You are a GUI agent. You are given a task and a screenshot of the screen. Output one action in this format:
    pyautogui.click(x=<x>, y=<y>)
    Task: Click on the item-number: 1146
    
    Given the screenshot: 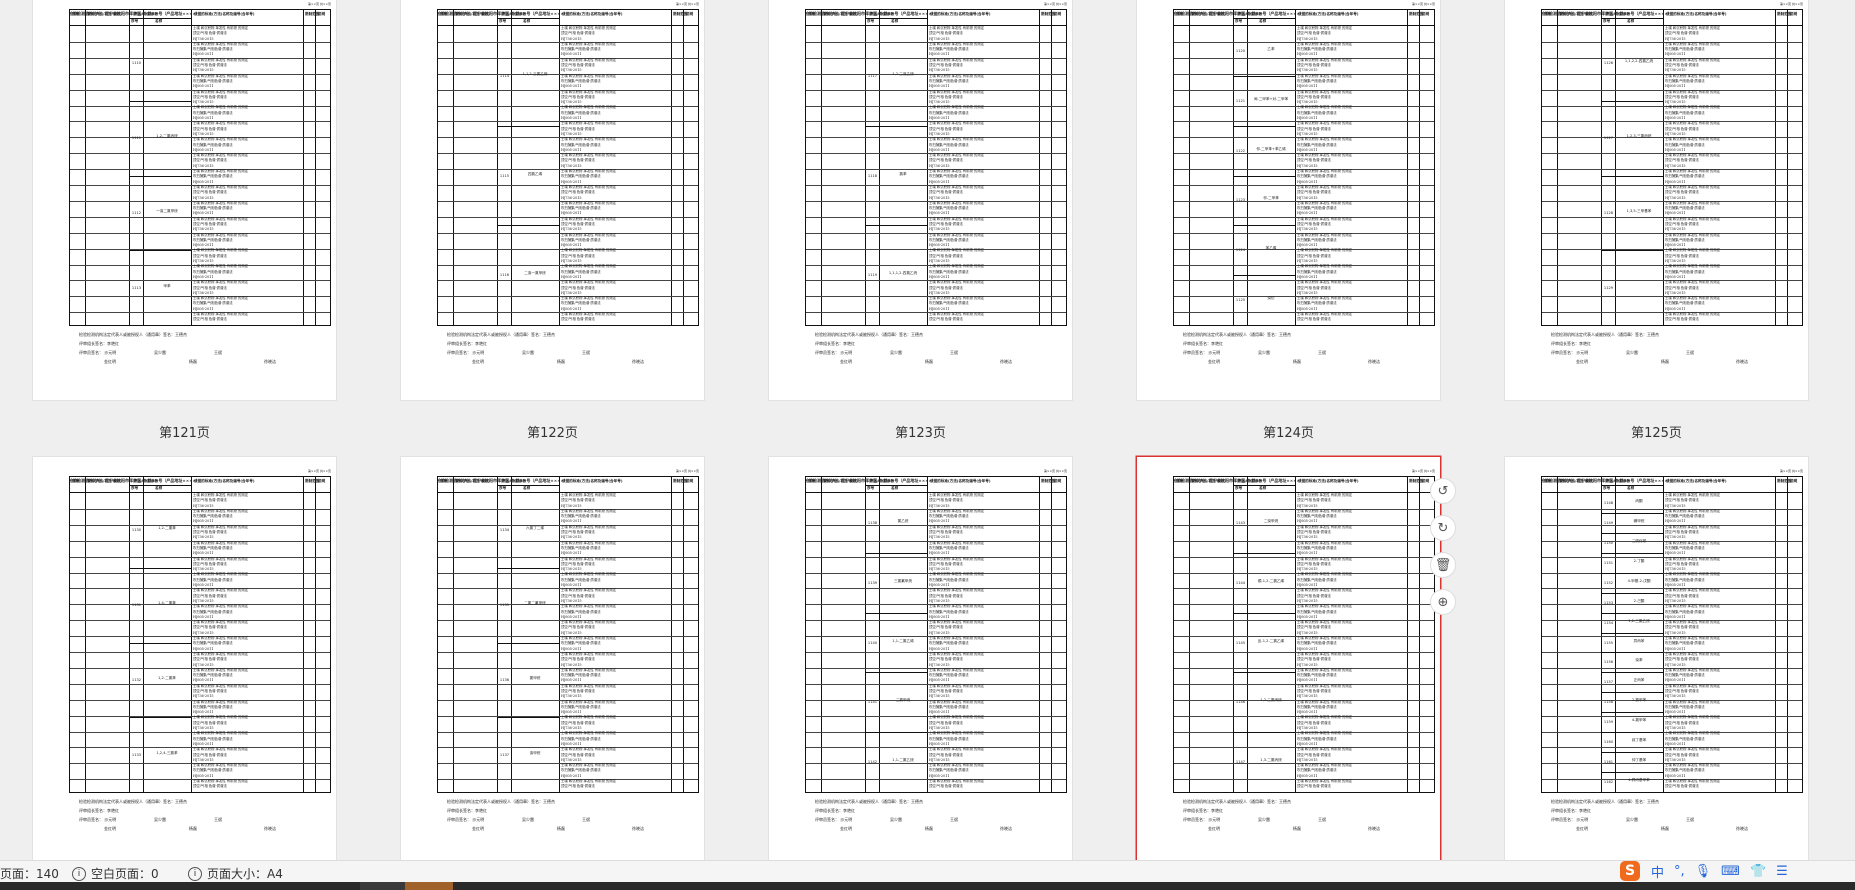 What is the action you would take?
    pyautogui.click(x=1240, y=702)
    